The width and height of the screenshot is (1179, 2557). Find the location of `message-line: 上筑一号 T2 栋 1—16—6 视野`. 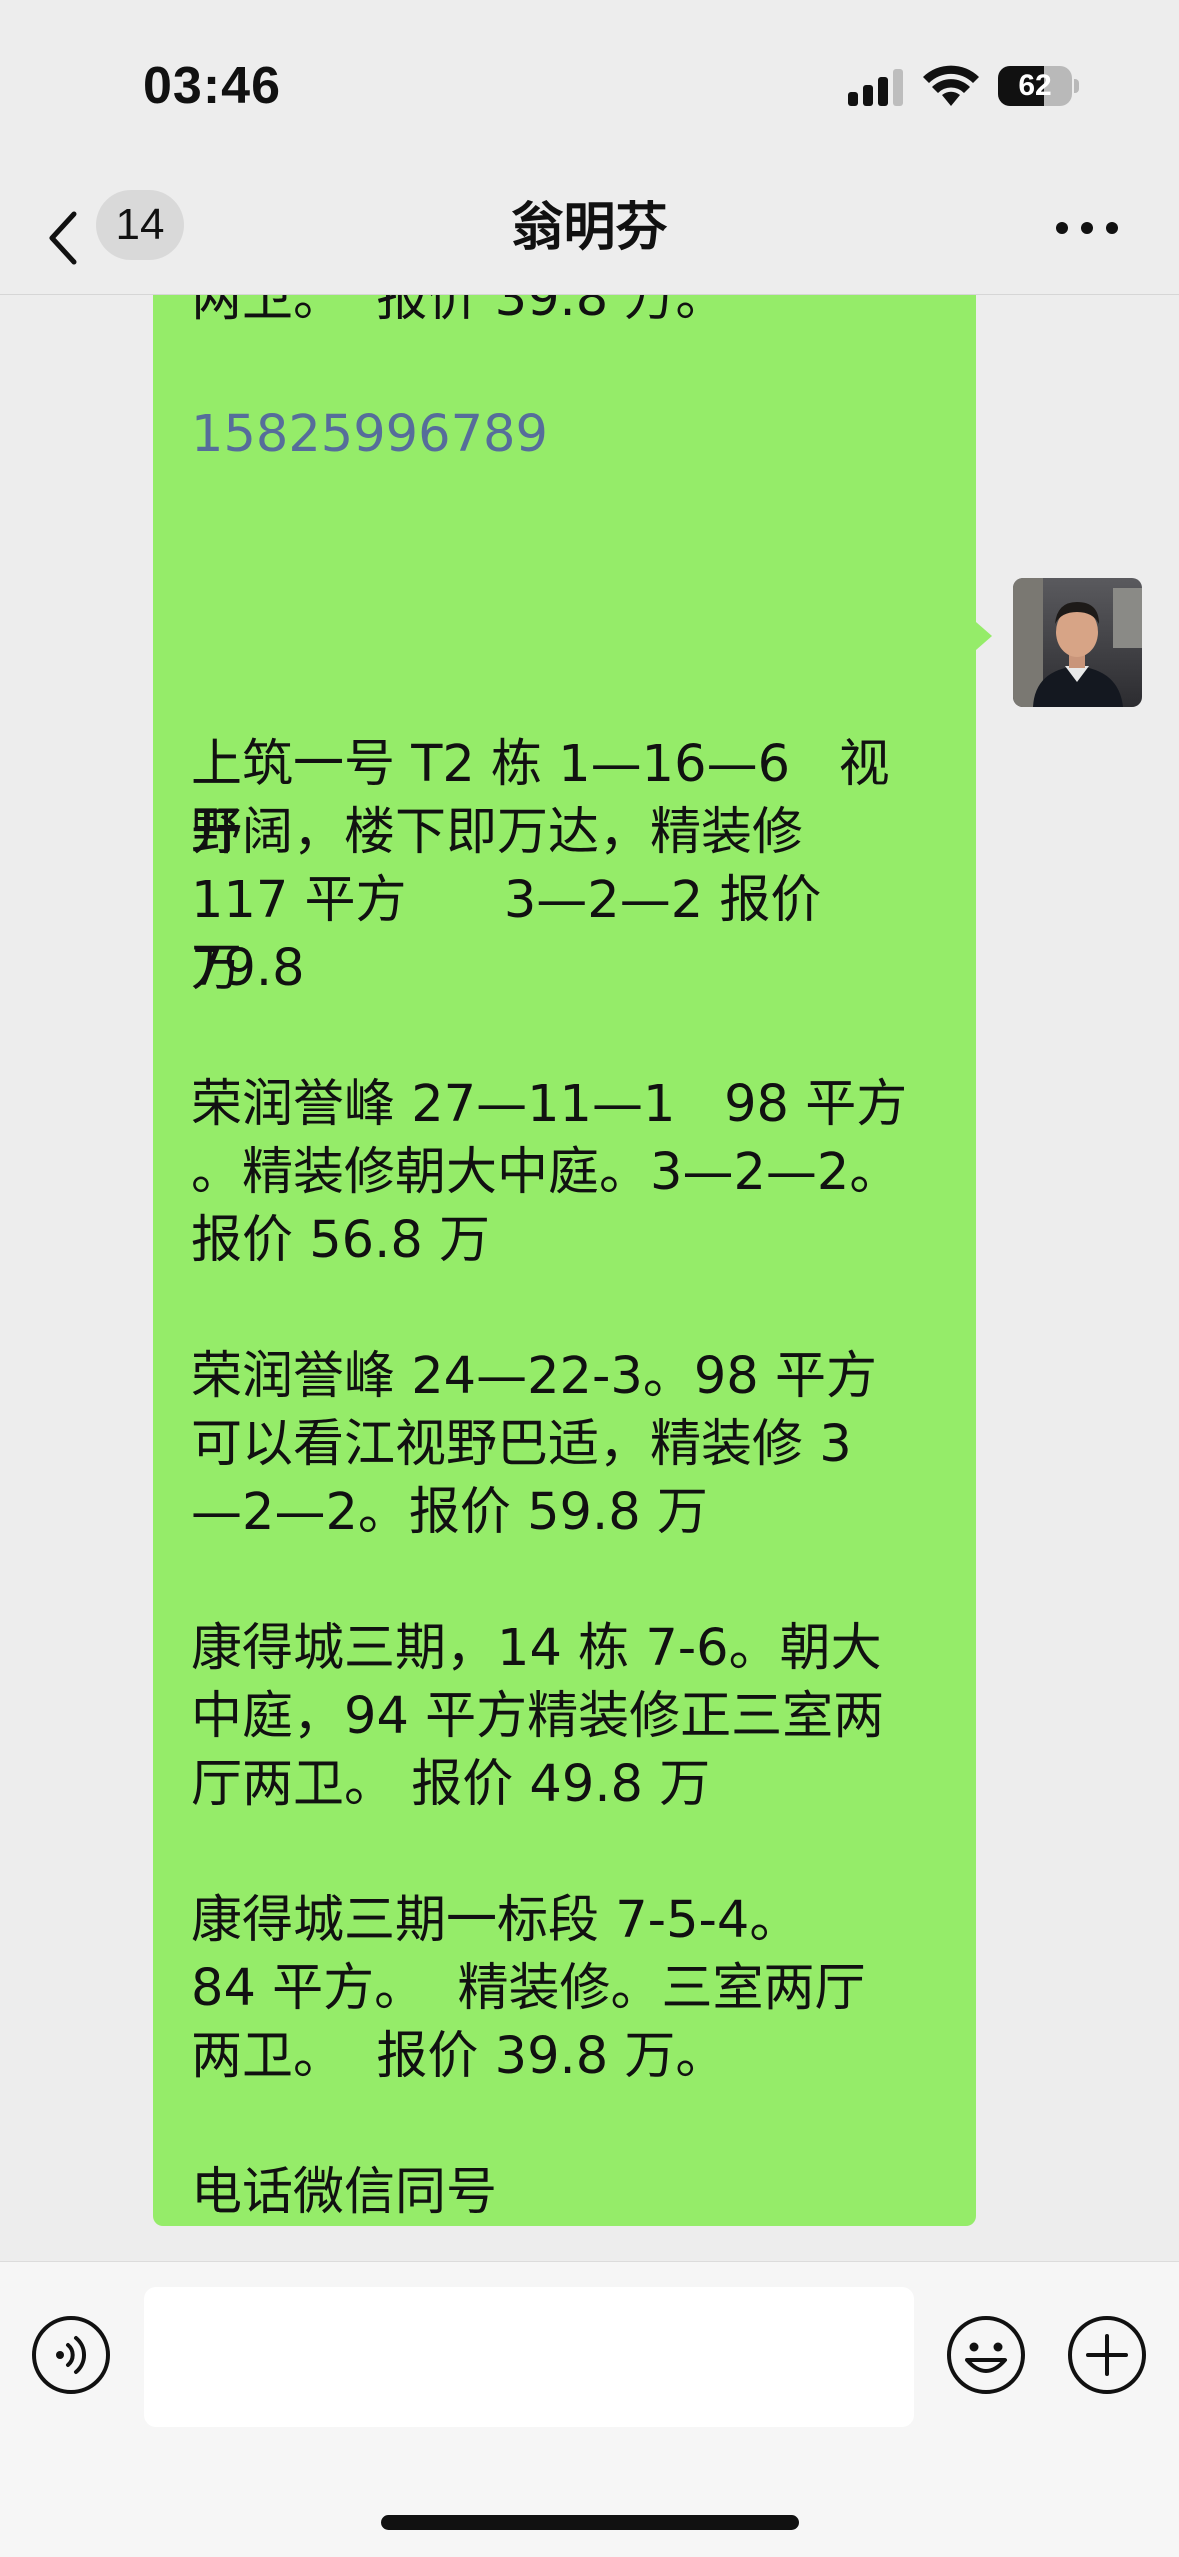

message-line: 上筑一号 T2 栋 1—16—6 视野 is located at coordinates (540, 798).